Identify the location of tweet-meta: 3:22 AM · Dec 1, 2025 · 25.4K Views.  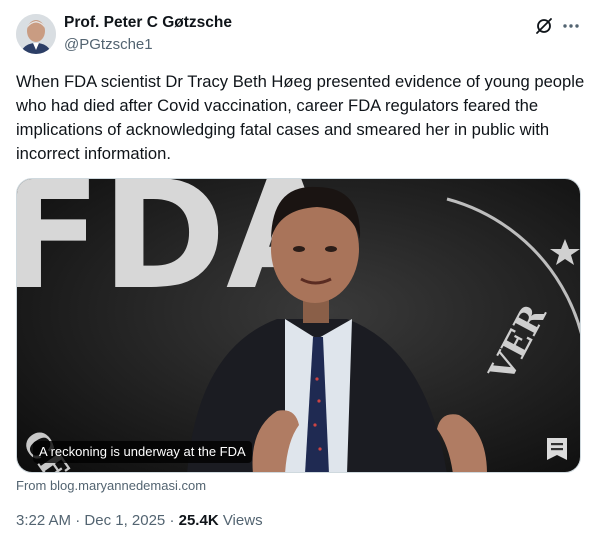
(139, 520).